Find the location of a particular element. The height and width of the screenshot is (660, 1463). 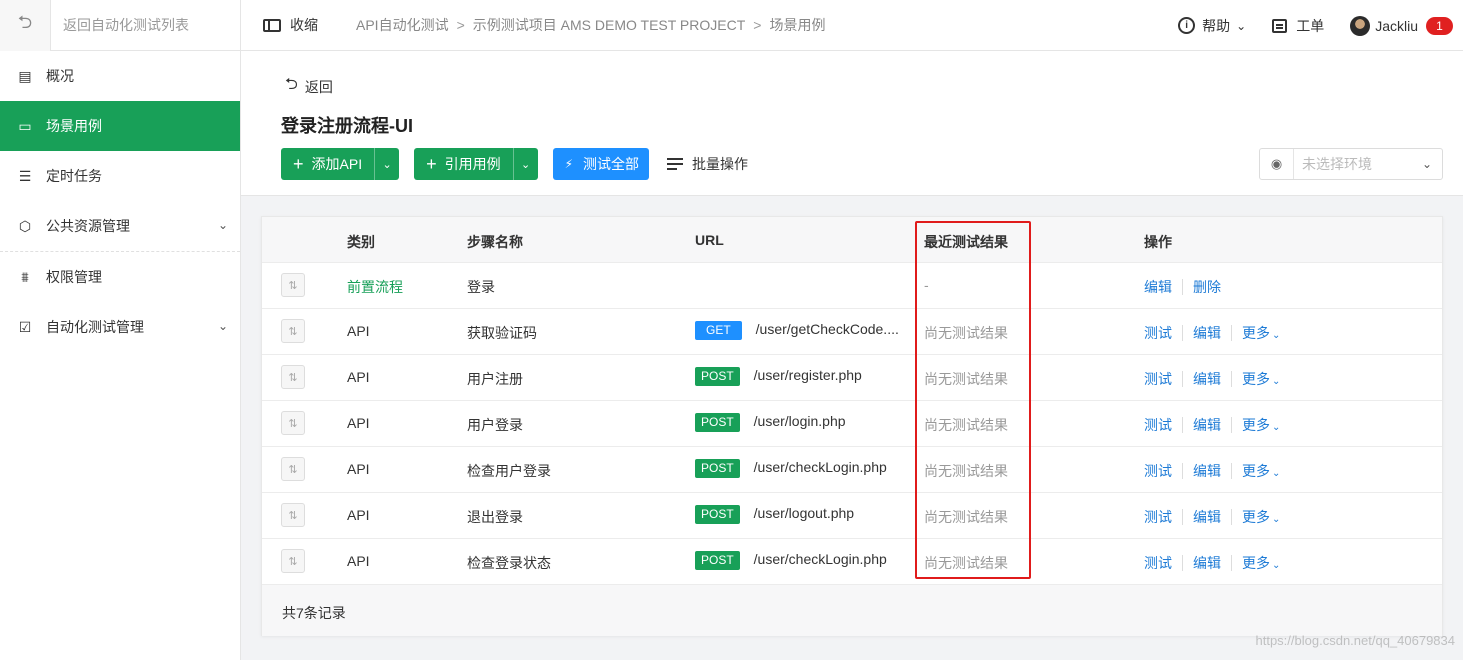

row-category: 前置流程 is located at coordinates (375, 287).